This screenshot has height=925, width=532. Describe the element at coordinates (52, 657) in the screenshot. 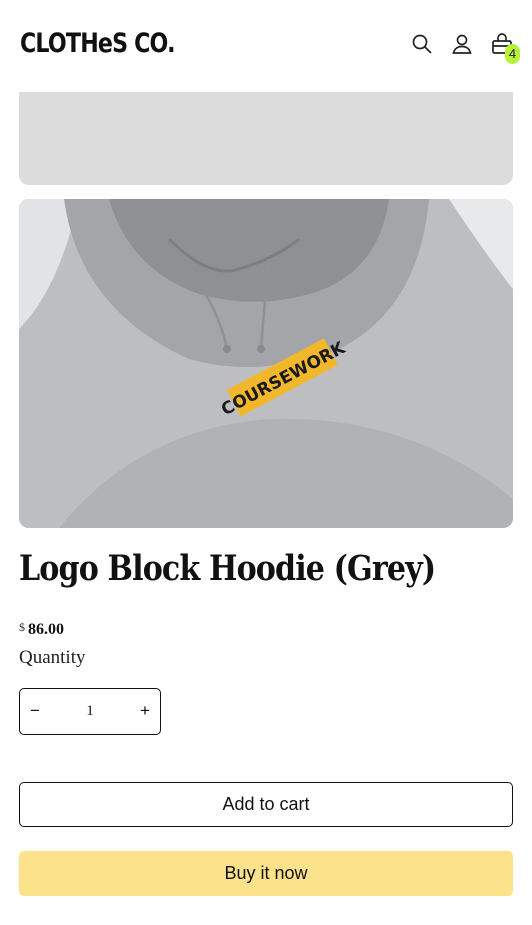

I see `quantity-label: Quantity` at that location.